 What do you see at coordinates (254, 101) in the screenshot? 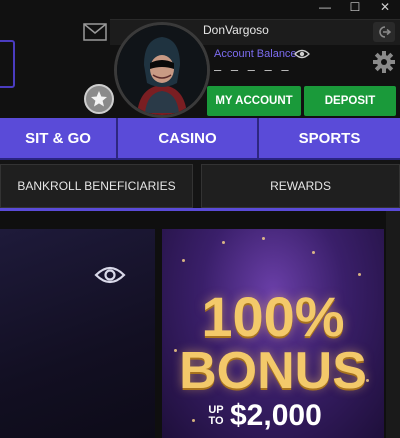
I see `my-account-button: MY ACCOUNT` at bounding box center [254, 101].